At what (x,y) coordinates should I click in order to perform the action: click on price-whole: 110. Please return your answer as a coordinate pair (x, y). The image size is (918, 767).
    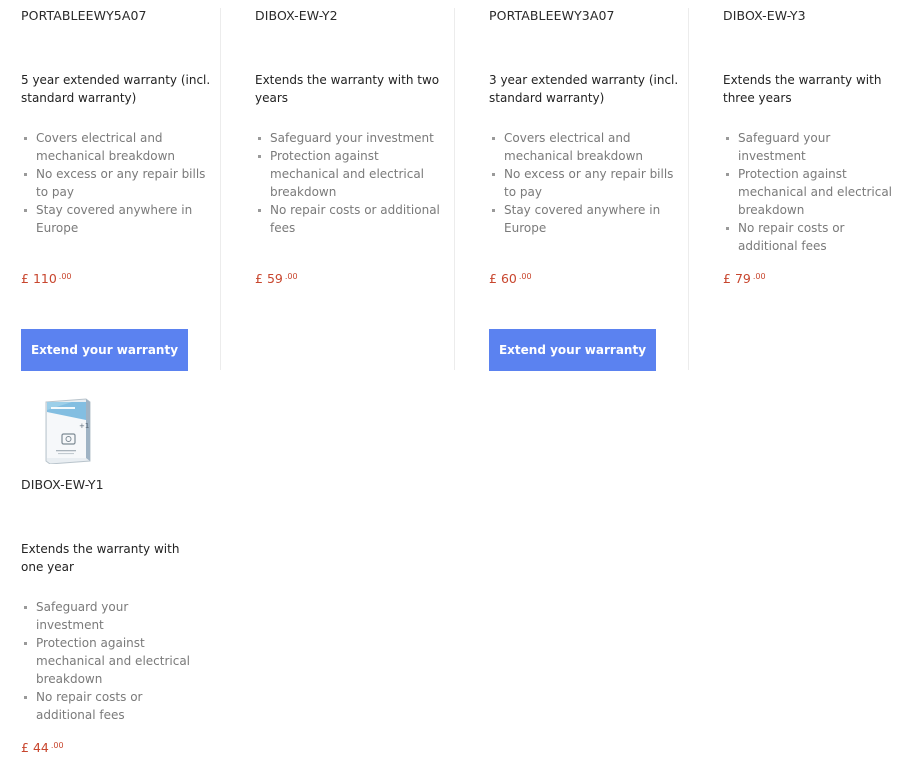
    Looking at the image, I should click on (44, 278).